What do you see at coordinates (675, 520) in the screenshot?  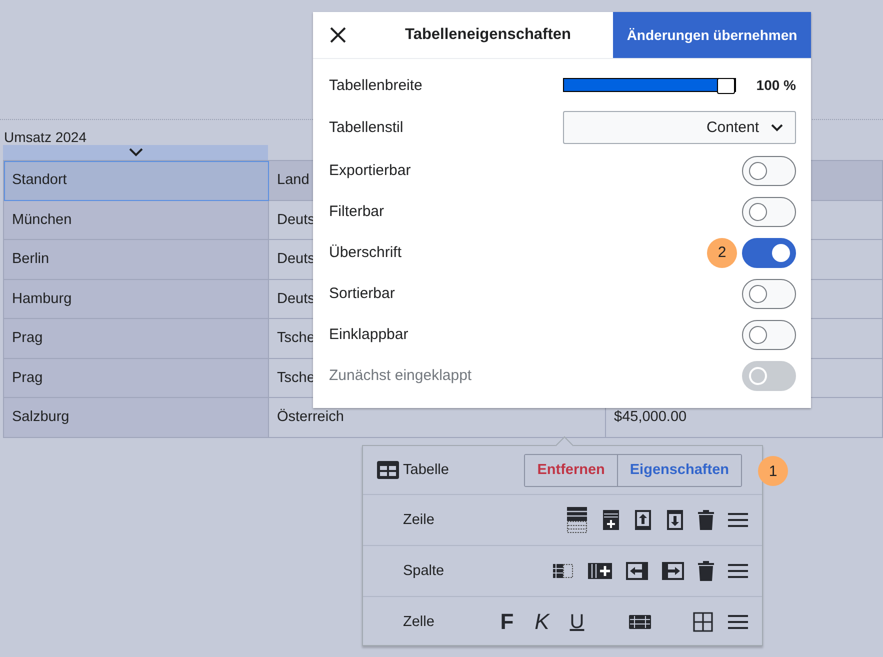 I see `arrow-down-icon` at bounding box center [675, 520].